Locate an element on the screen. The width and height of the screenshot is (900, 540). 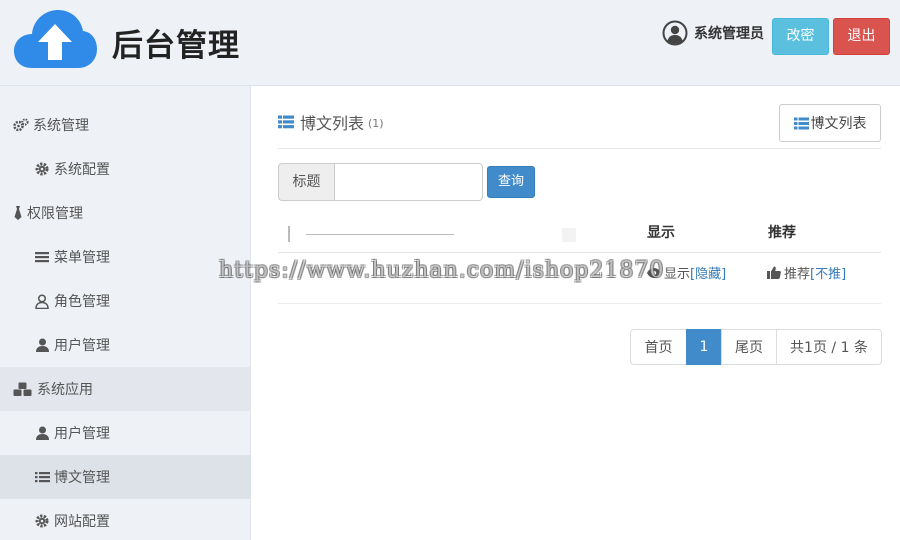
sidebar-item-label: 权限管理 is located at coordinates (55, 214).